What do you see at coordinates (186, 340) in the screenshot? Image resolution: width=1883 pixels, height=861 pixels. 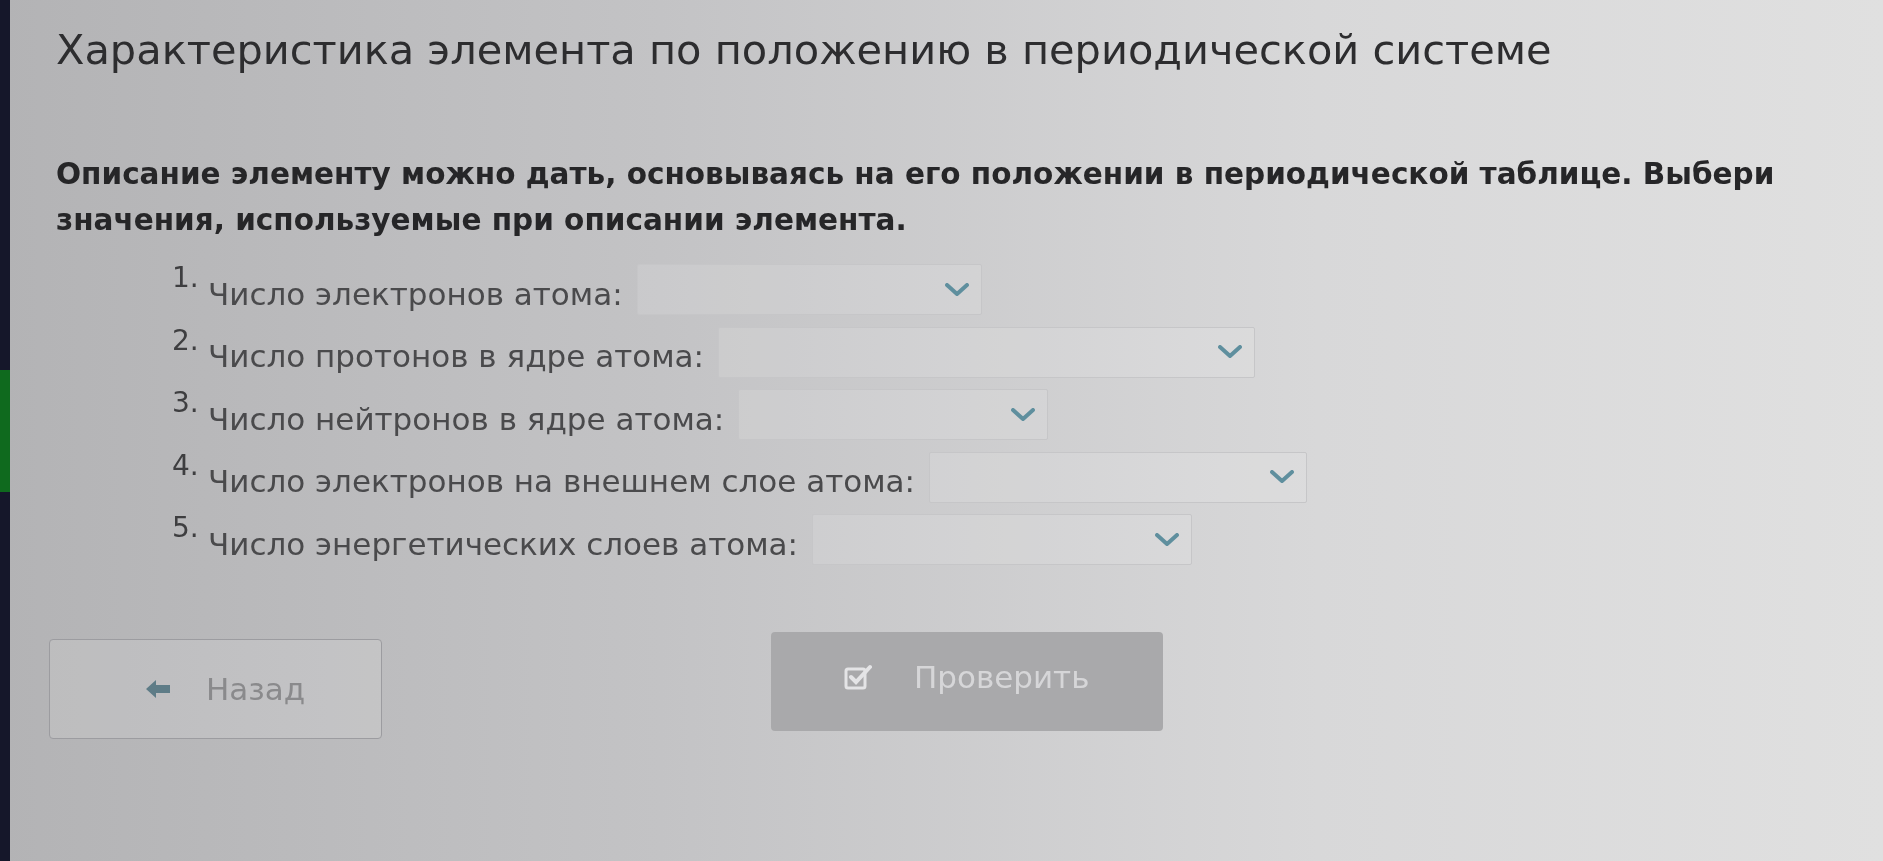 I see `item-number: 2.` at bounding box center [186, 340].